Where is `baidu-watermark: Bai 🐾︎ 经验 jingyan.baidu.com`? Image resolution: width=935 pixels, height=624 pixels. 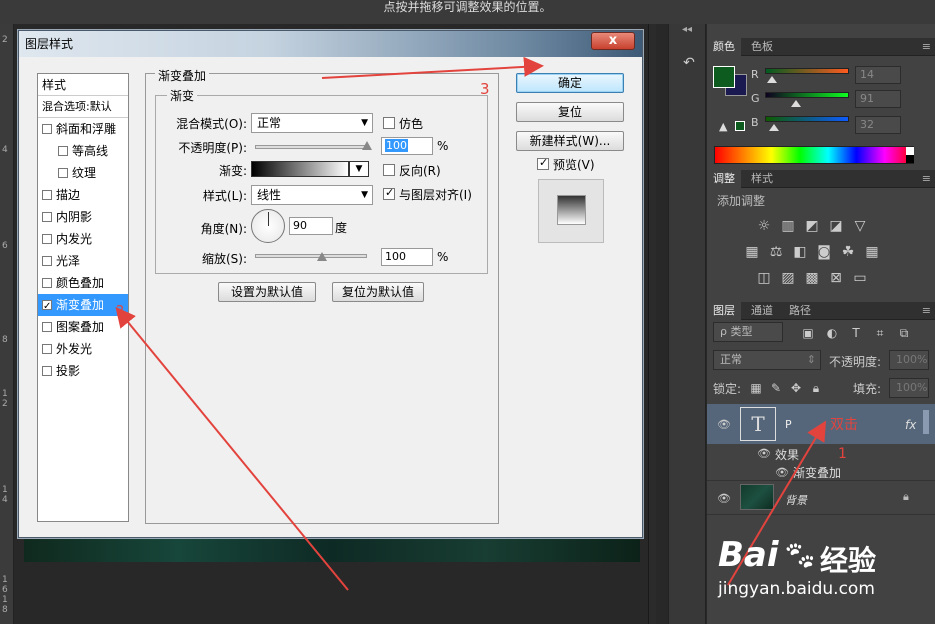
baidu-watermark: Bai 🐾︎ 经验 jingyan.baidu.com is located at coordinates (822, 577).